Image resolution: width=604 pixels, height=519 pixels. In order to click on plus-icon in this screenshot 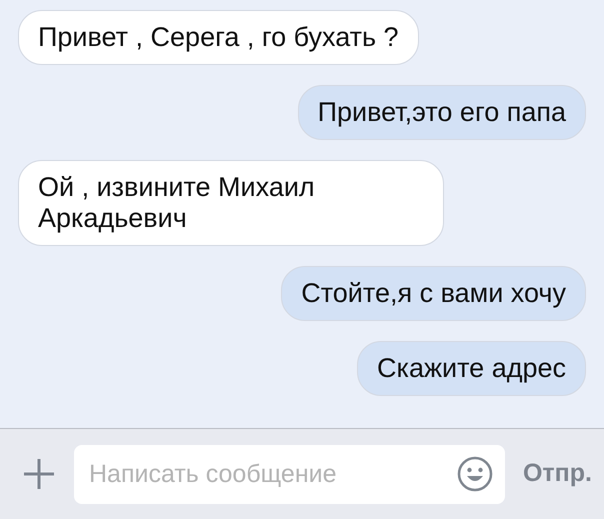, I will do `click(39, 474)`.